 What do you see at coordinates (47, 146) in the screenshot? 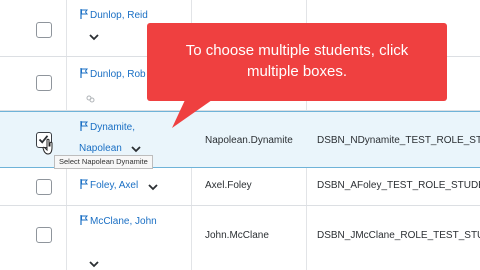
I see `mouse-pointer-icon` at bounding box center [47, 146].